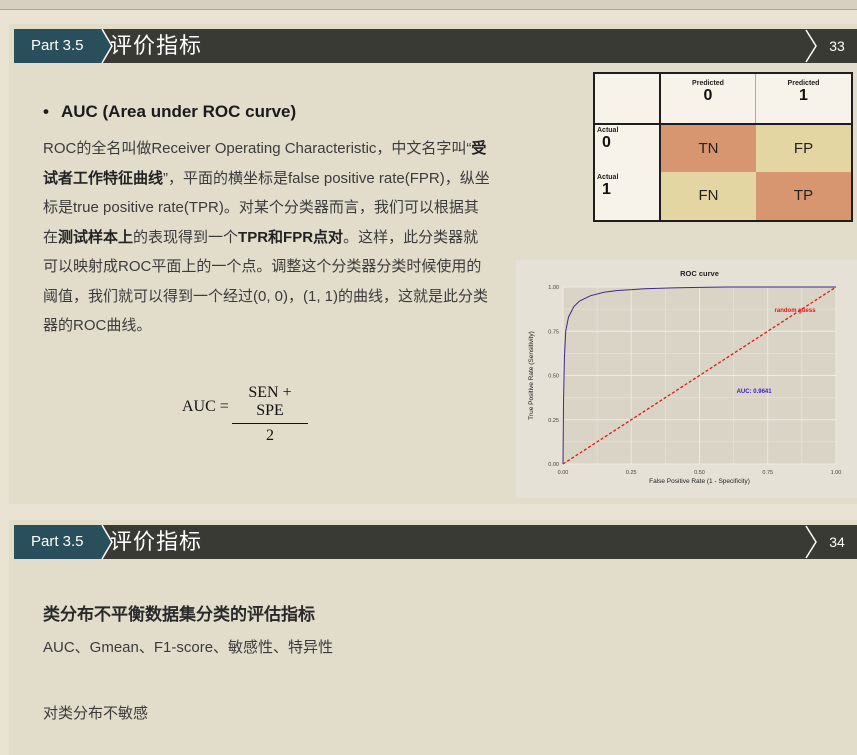  What do you see at coordinates (803, 195) in the screenshot?
I see `cell-tp: TP` at bounding box center [803, 195].